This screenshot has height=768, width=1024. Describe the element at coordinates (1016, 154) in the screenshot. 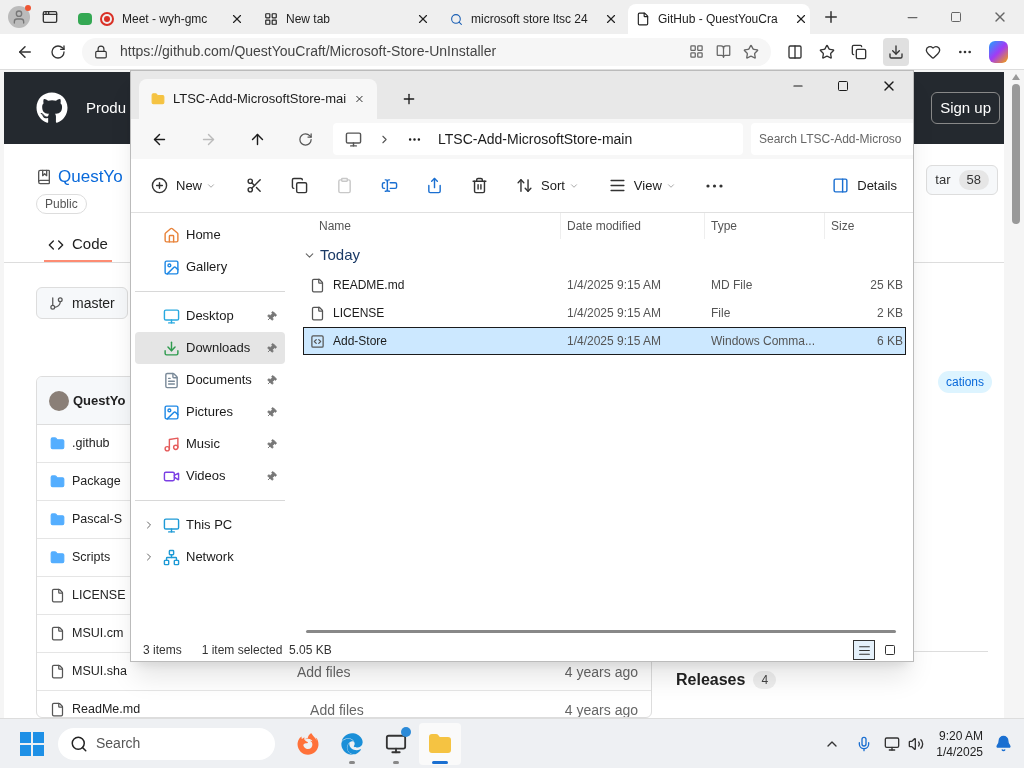

I see `scrollbar-thumb` at that location.